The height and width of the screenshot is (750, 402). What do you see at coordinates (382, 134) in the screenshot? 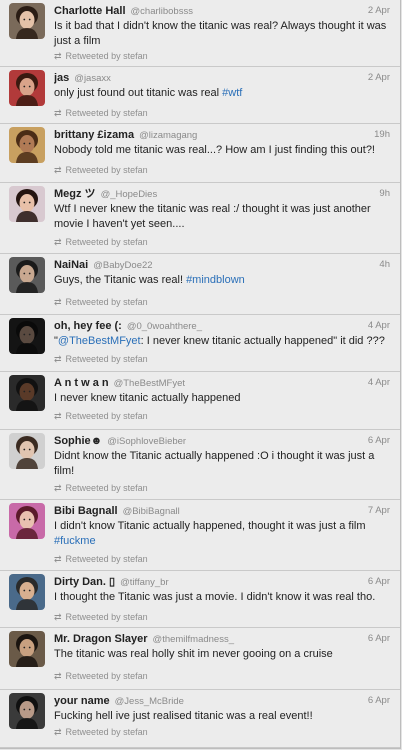
I see `tweet-timestamp: 19h` at bounding box center [382, 134].